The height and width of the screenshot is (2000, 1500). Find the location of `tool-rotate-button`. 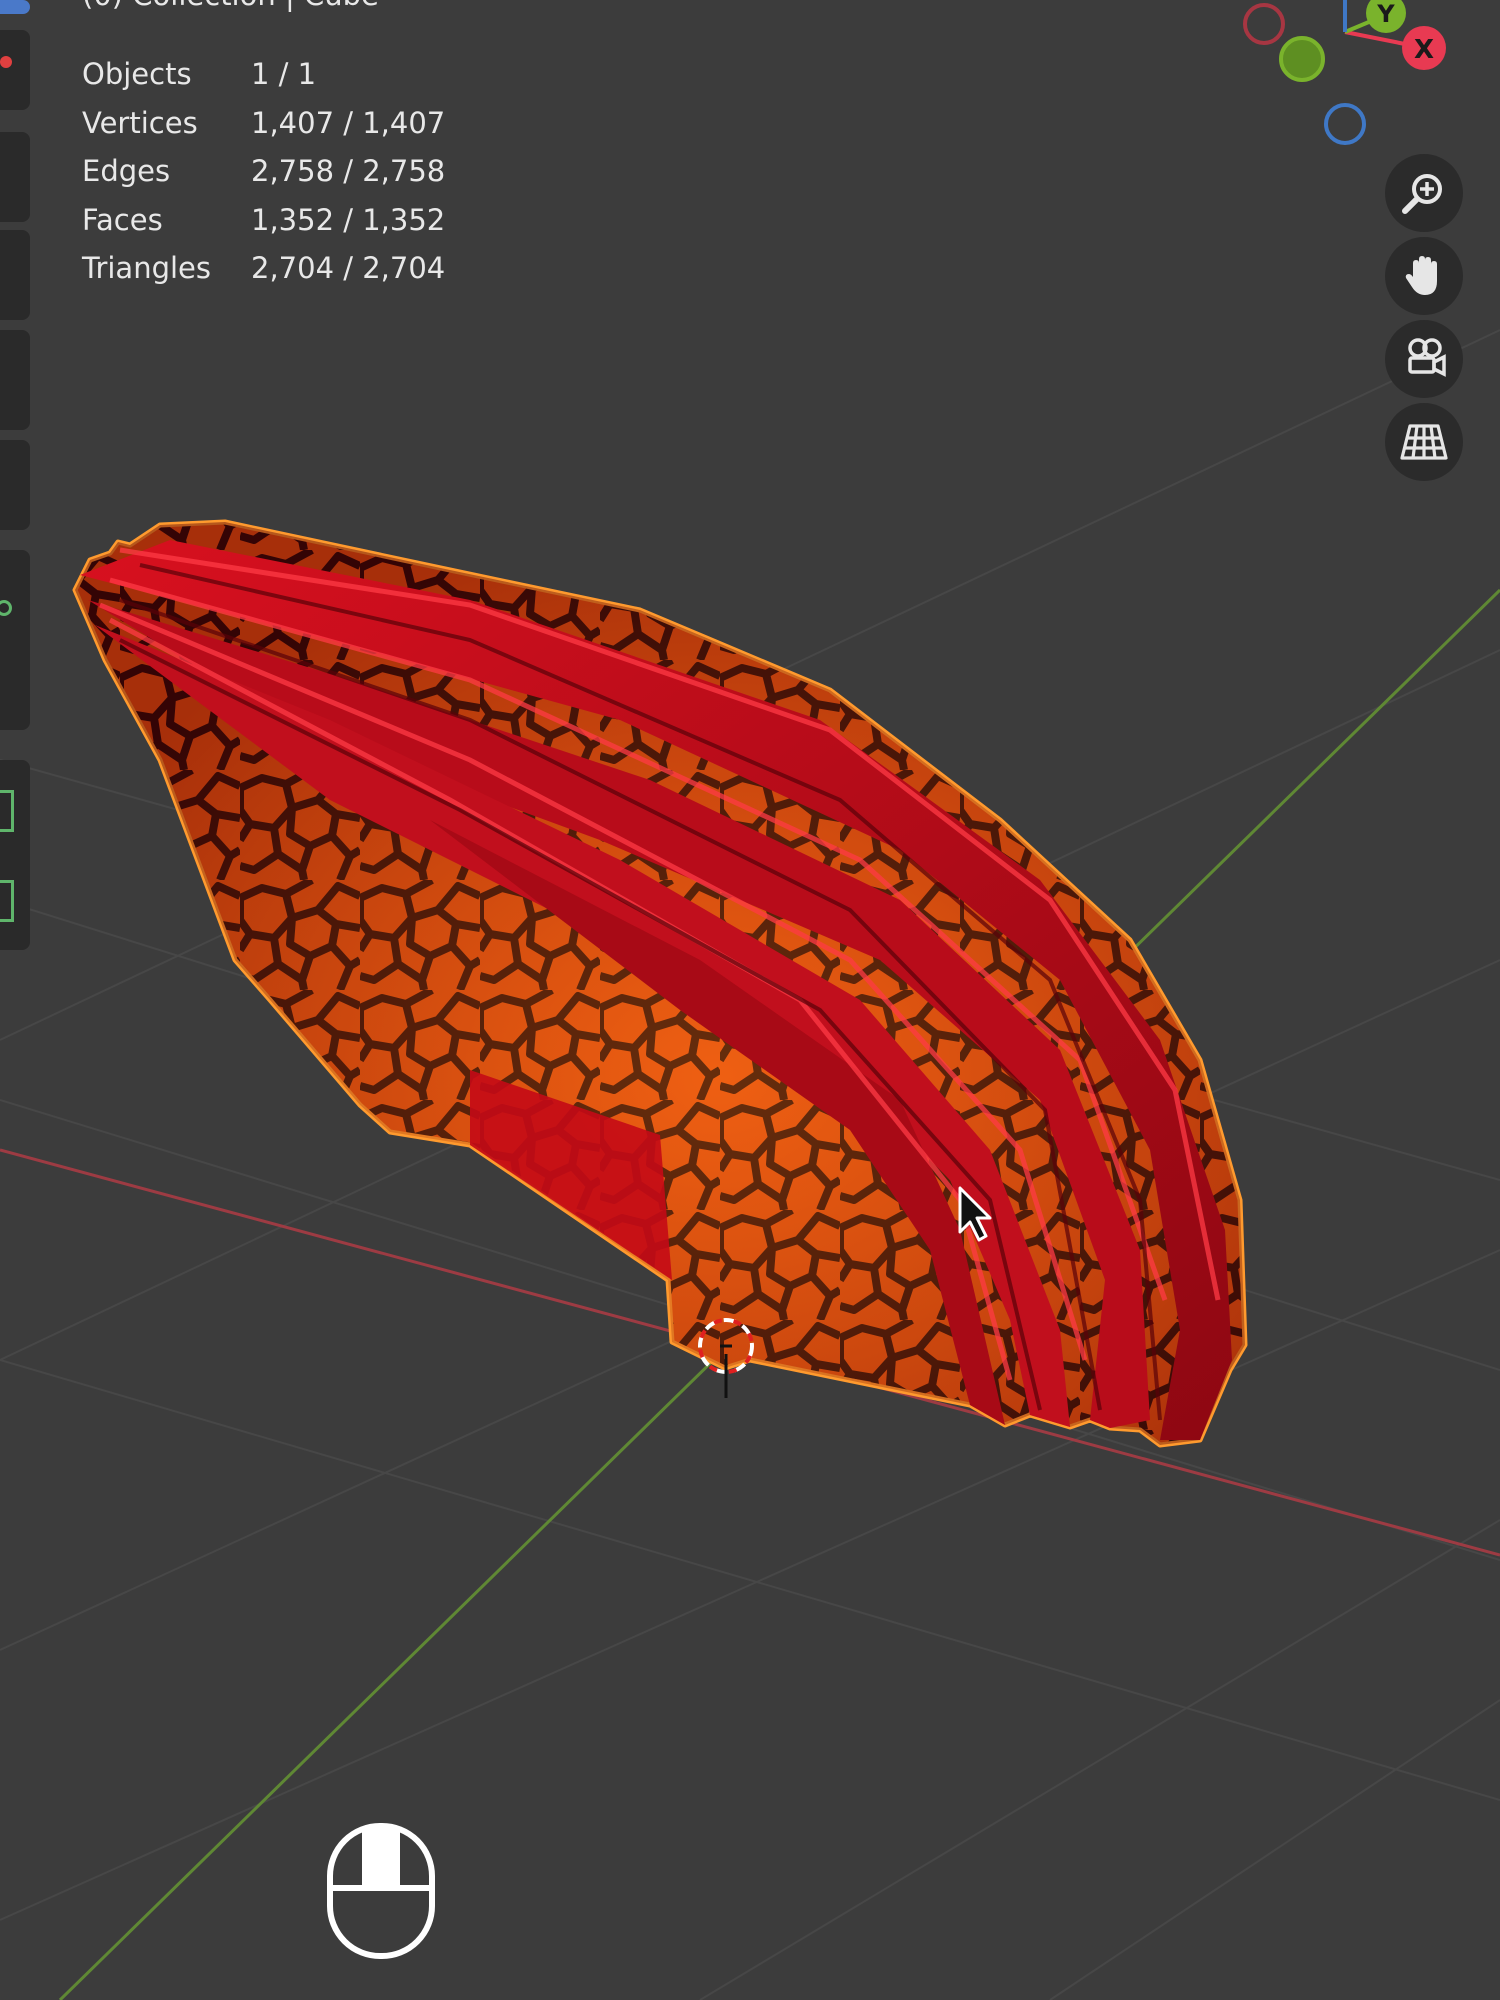

tool-rotate-button is located at coordinates (15, 275).